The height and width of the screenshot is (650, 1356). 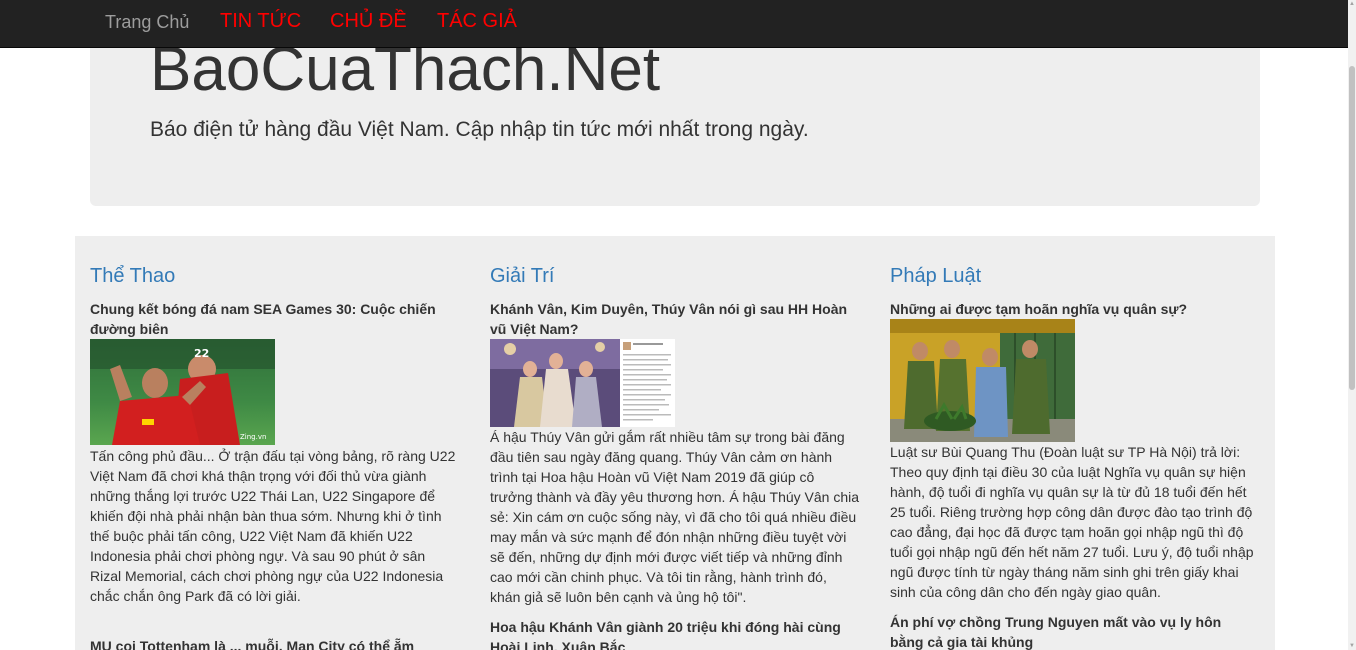 I want to click on pageant-photo-icon, so click(x=582, y=383).